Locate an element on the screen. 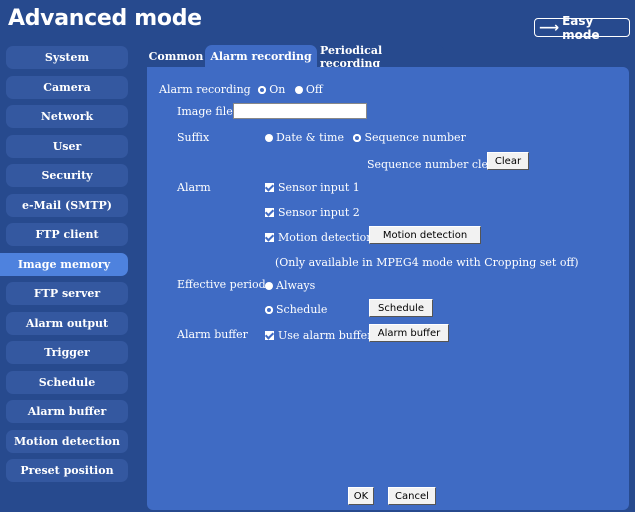  sidebar-item-e-mail-smtp: e-Mail (SMTP) is located at coordinates (67, 205).